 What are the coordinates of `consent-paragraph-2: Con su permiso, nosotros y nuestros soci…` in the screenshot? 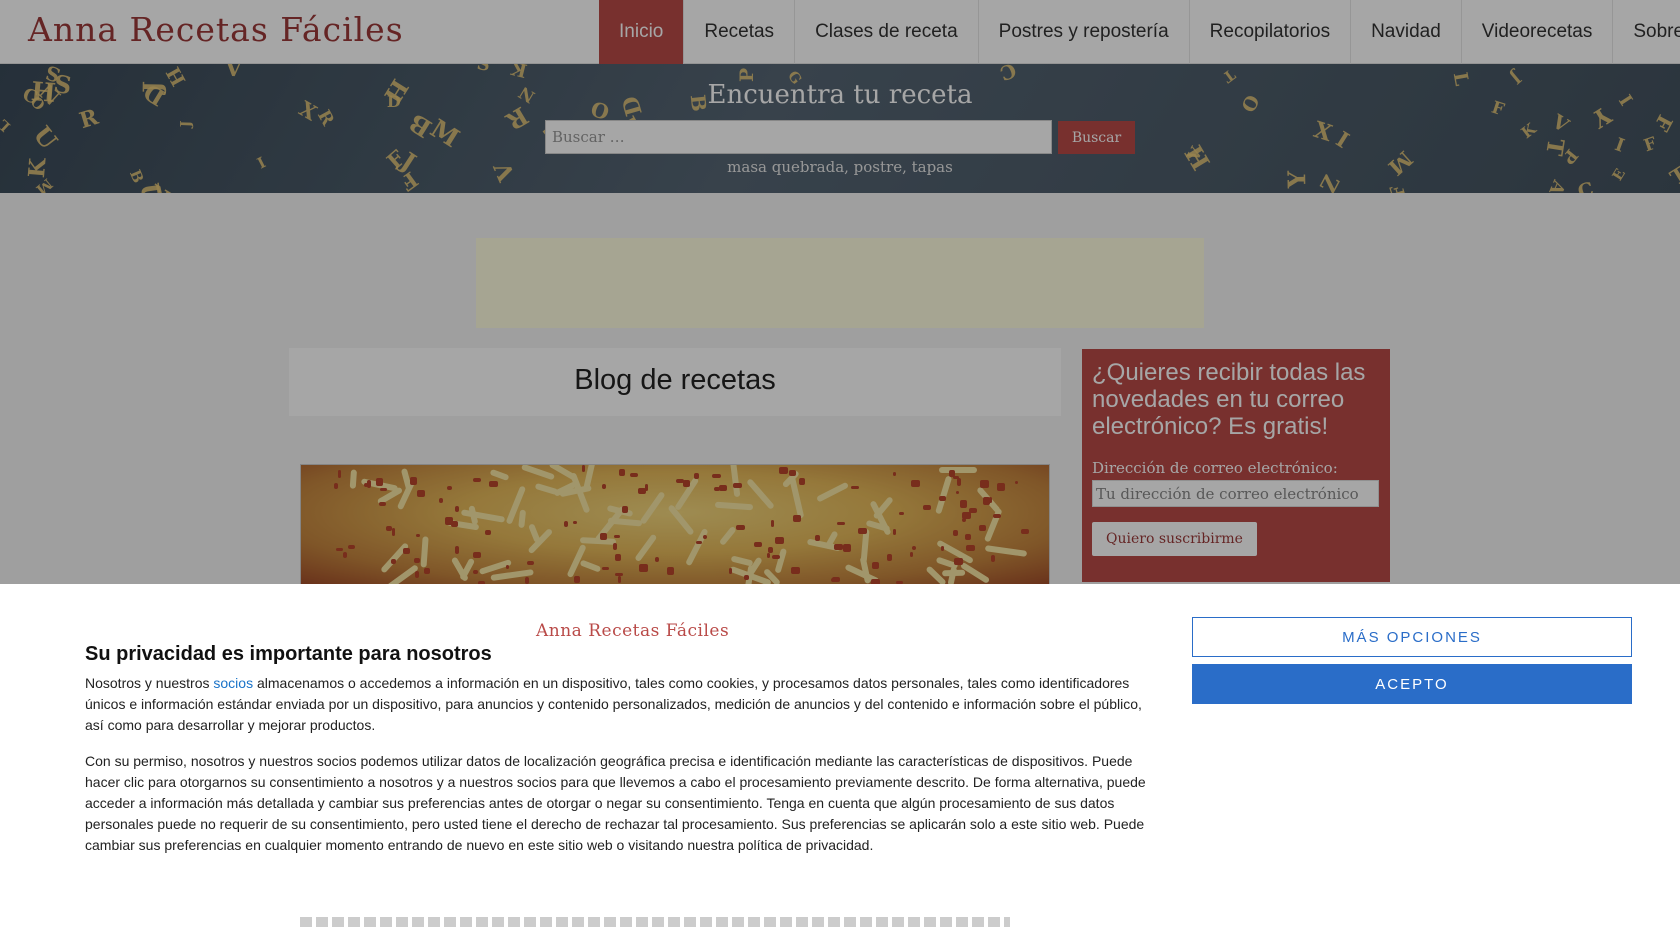 It's located at (615, 803).